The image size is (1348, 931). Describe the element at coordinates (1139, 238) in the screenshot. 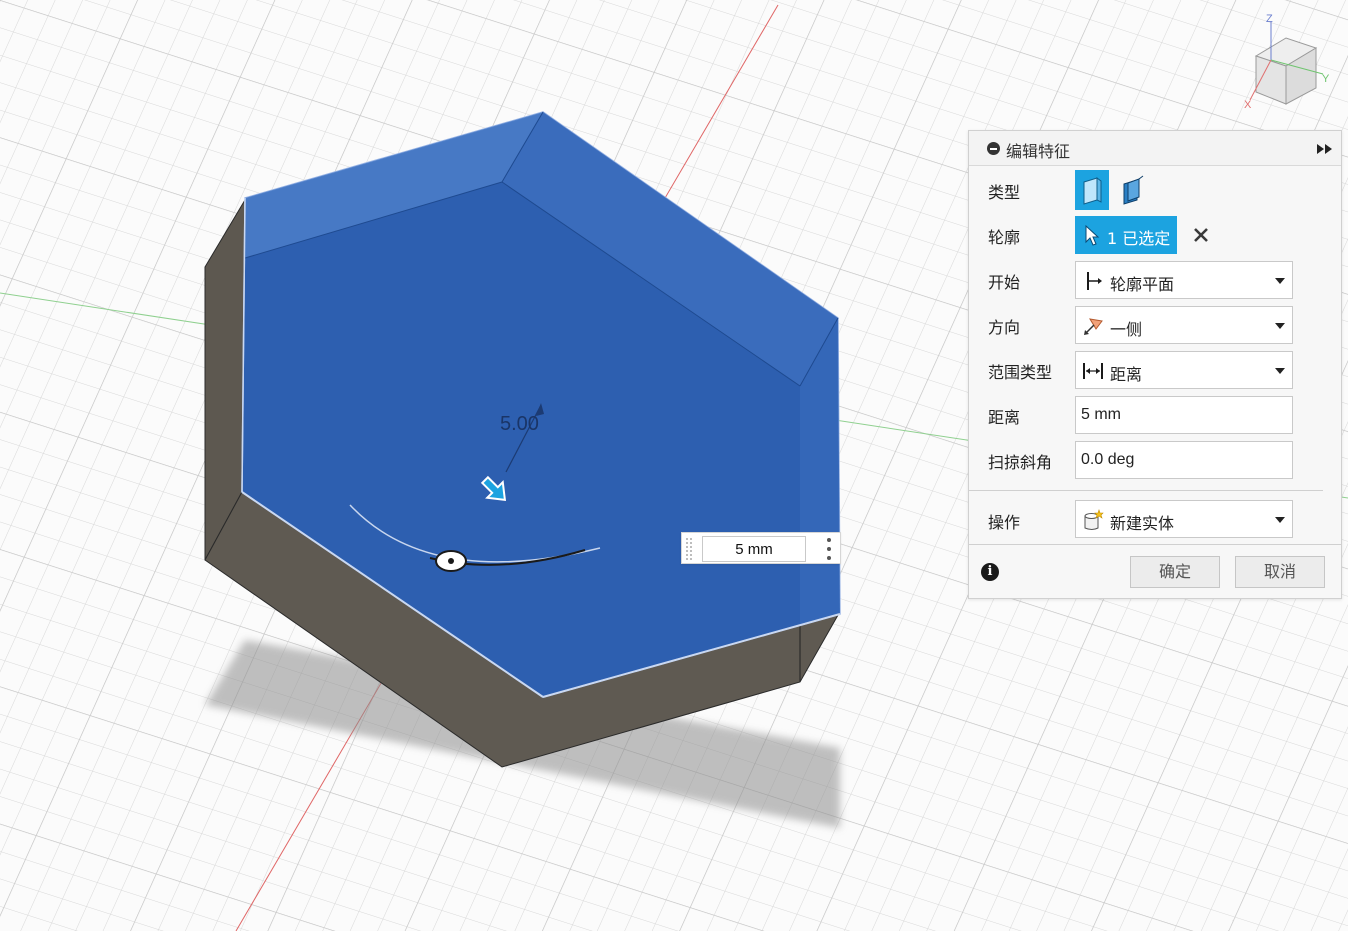

I see `profile-selection-count: 1 已选定` at that location.